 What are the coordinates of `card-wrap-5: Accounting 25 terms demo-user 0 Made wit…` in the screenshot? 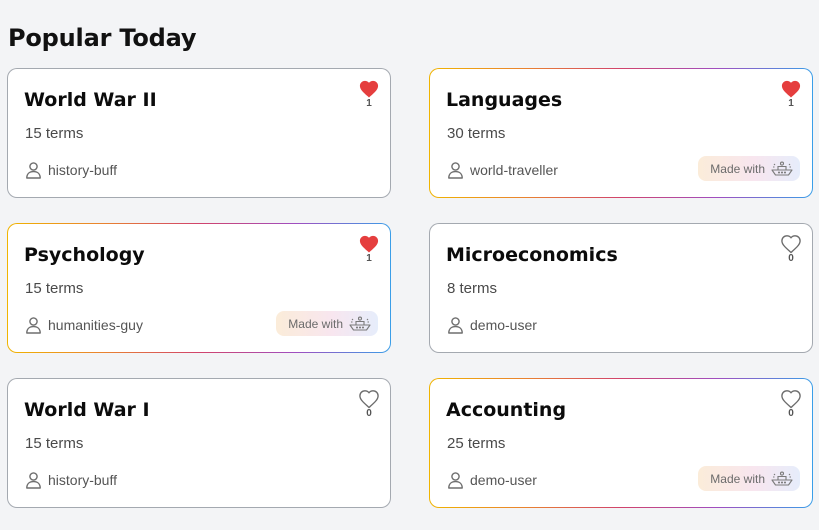 It's located at (621, 443).